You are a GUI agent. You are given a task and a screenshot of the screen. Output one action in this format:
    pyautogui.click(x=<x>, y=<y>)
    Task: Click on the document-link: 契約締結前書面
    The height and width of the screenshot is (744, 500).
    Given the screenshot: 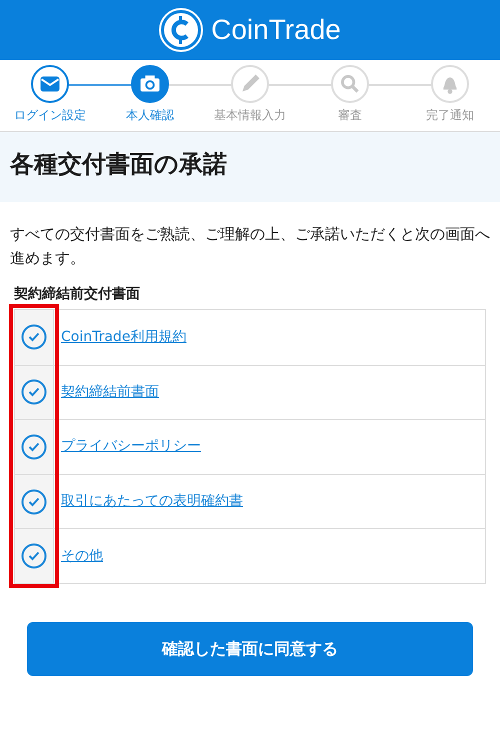 What is the action you would take?
    pyautogui.click(x=110, y=392)
    